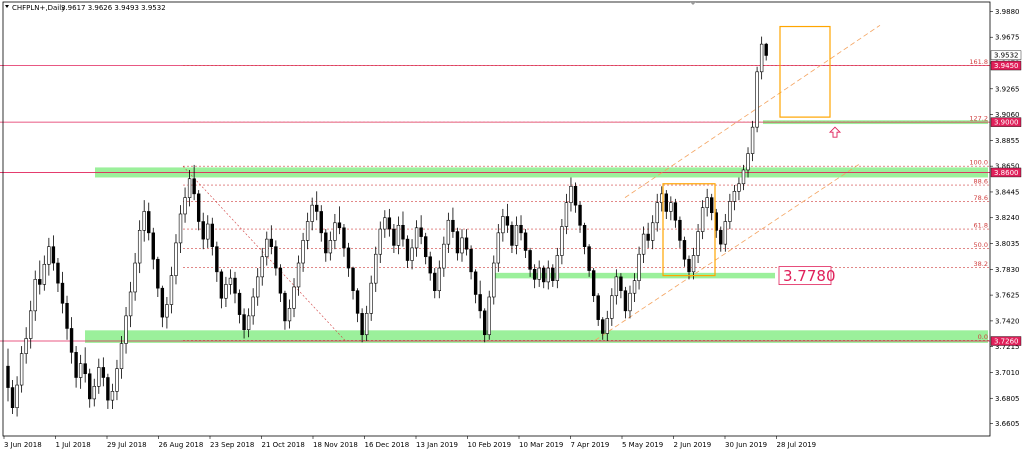 Image resolution: width=1024 pixels, height=459 pixels. What do you see at coordinates (978, 62) in the screenshot?
I see `fib-label: 161.8` at bounding box center [978, 62].